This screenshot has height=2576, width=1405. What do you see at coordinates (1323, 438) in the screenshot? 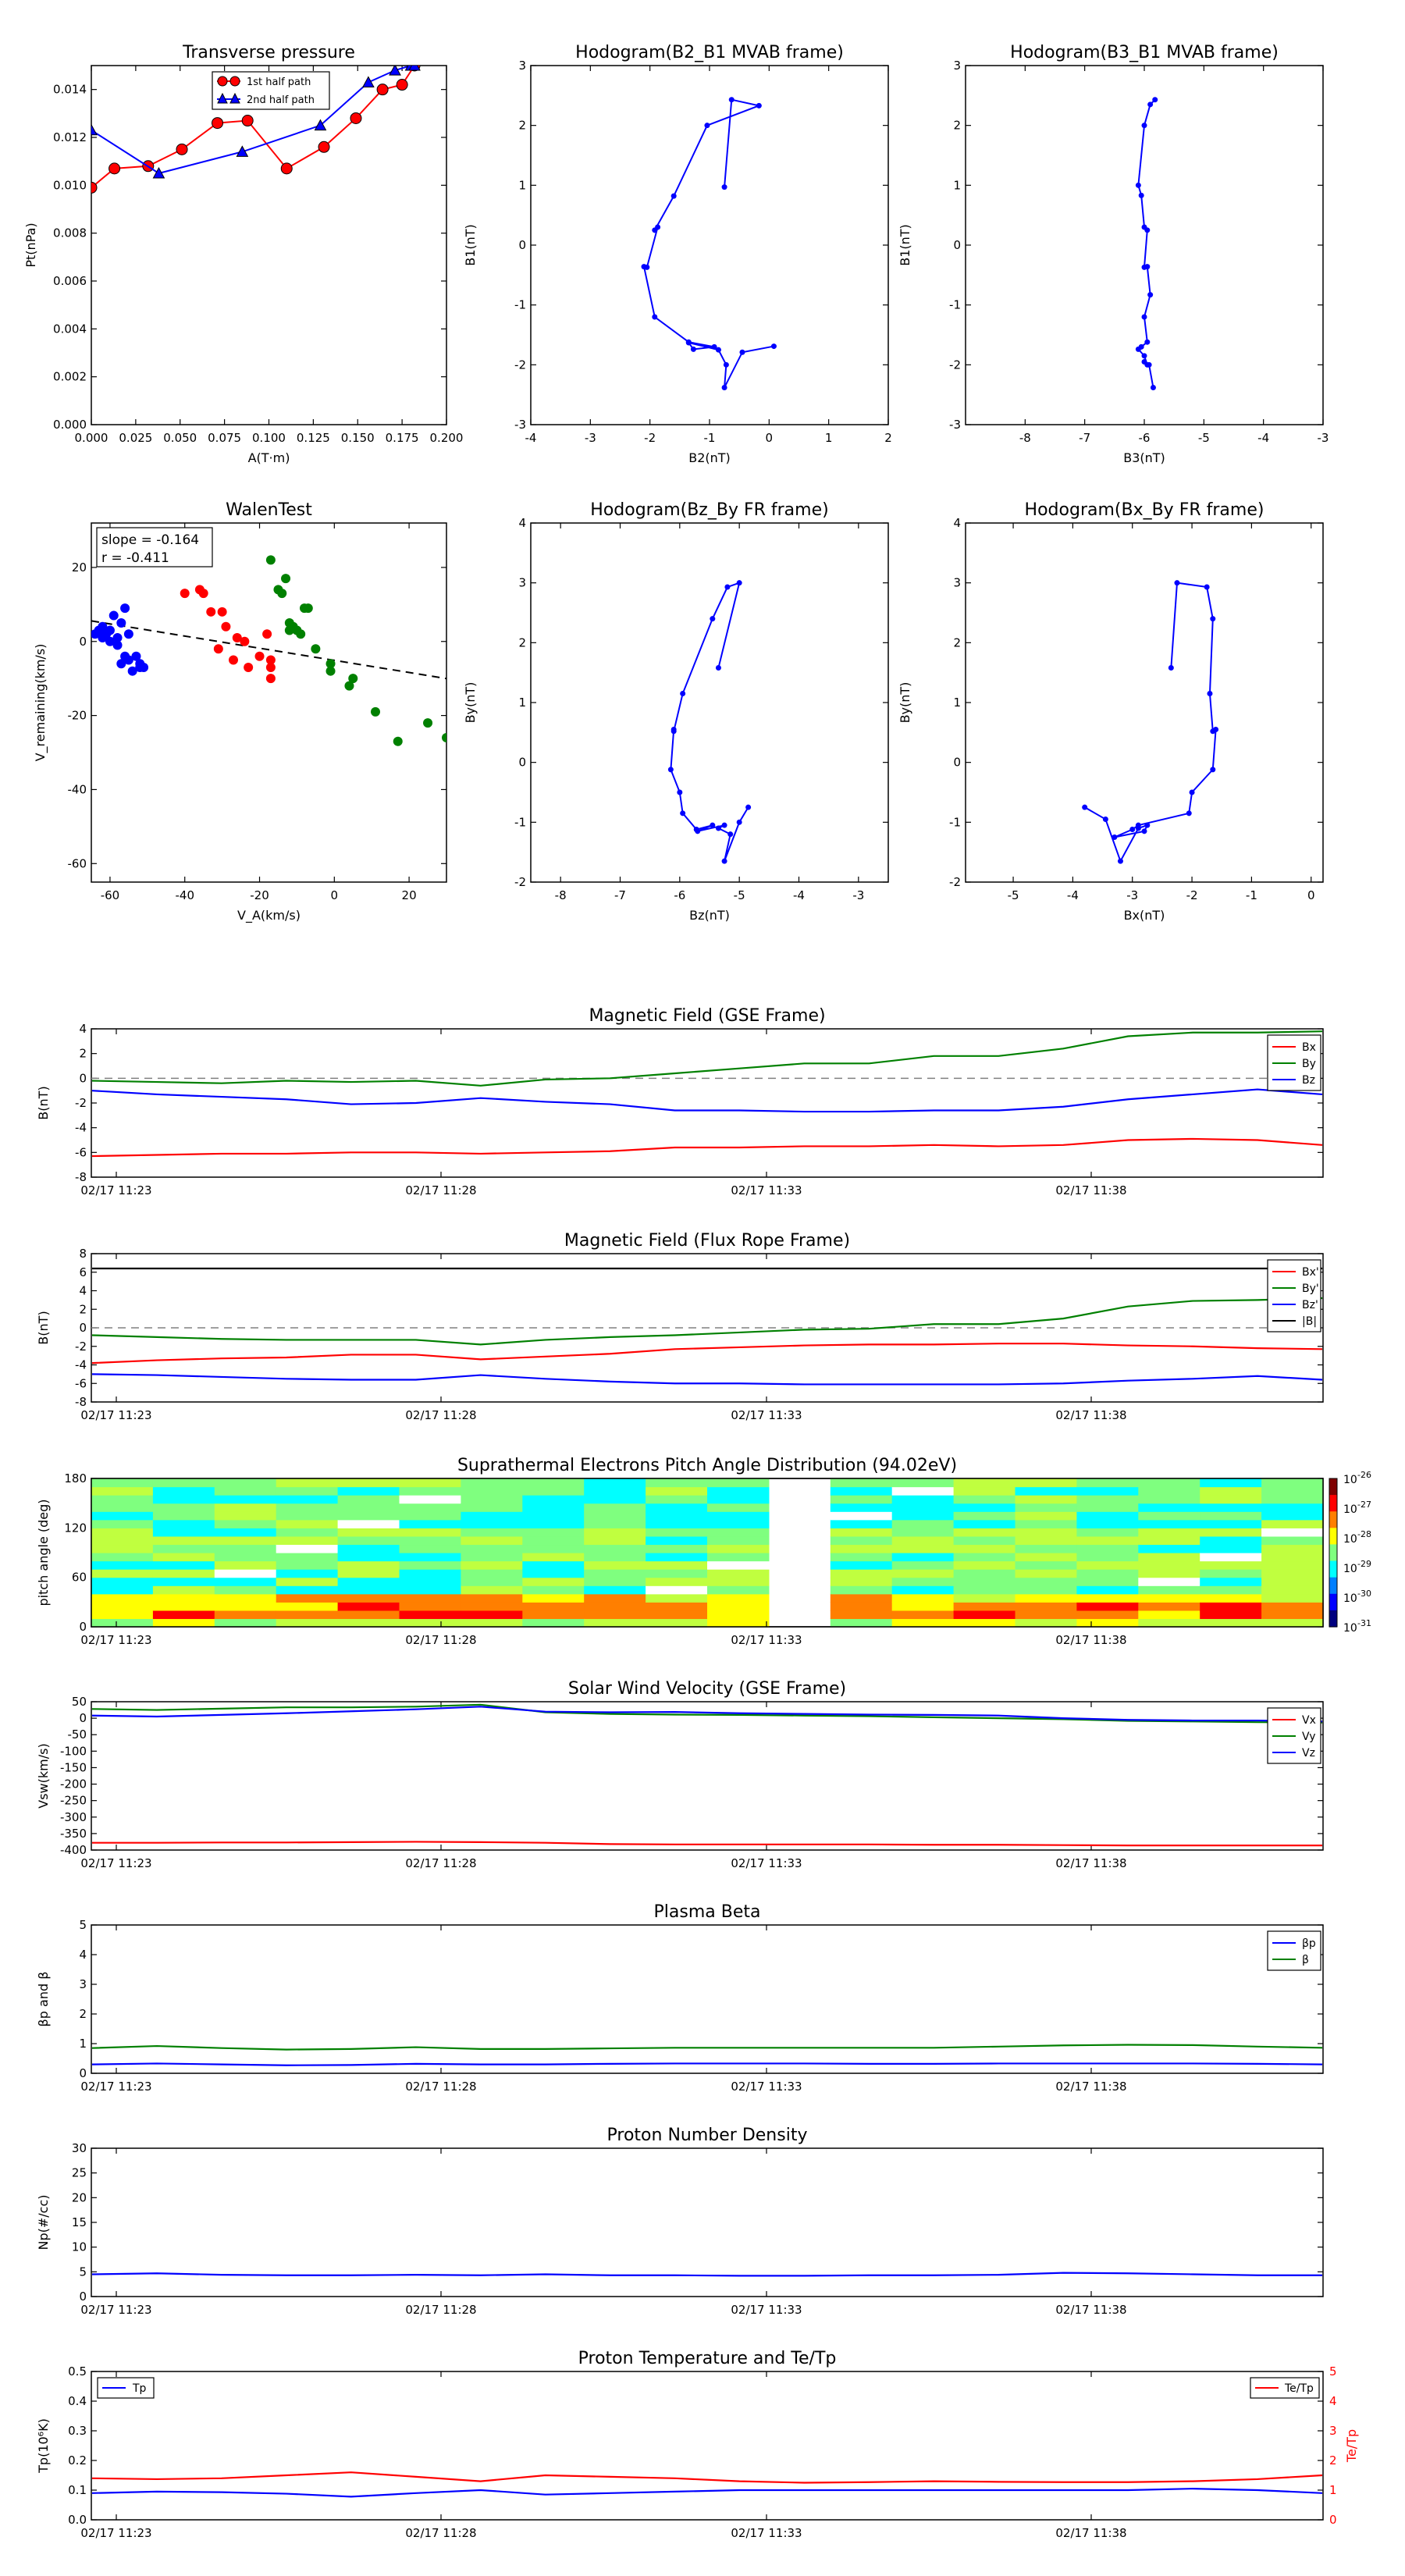
I see `x-tick-label: -3` at bounding box center [1323, 438].